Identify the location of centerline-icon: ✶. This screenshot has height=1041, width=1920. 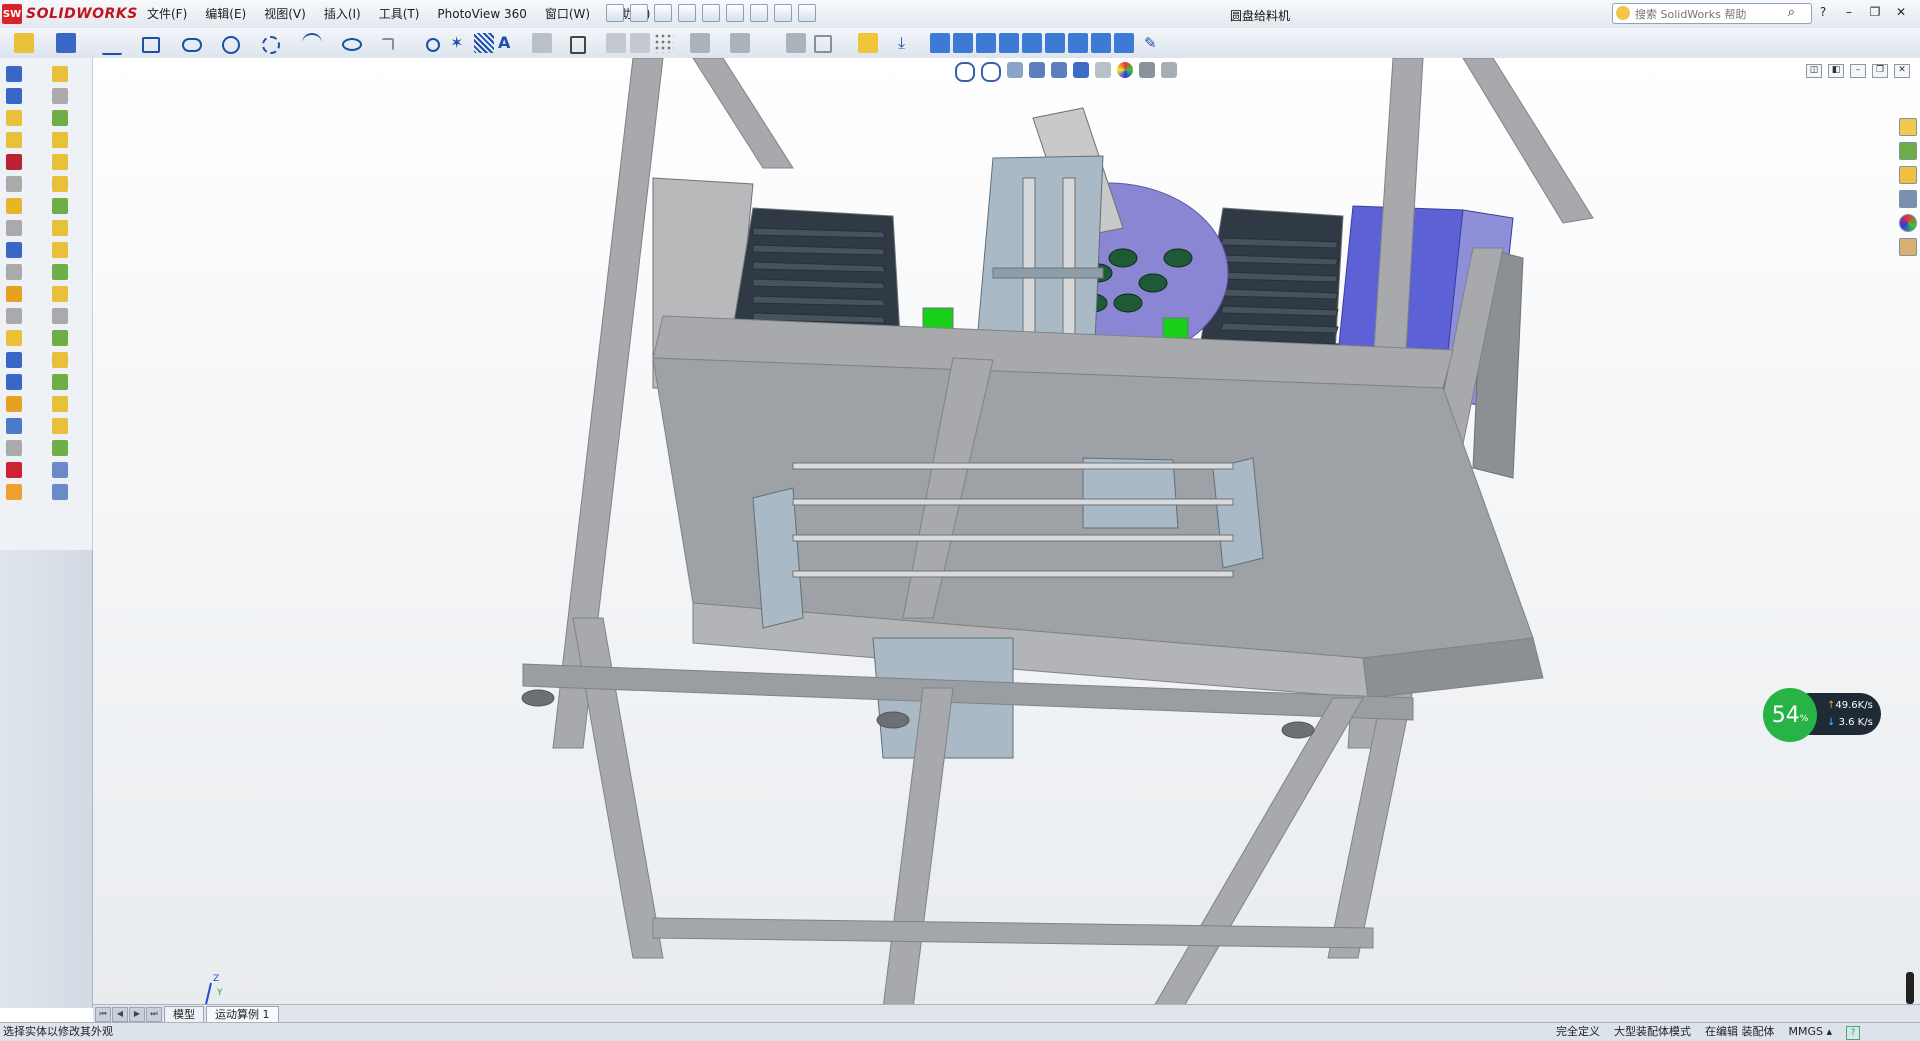
(460, 43).